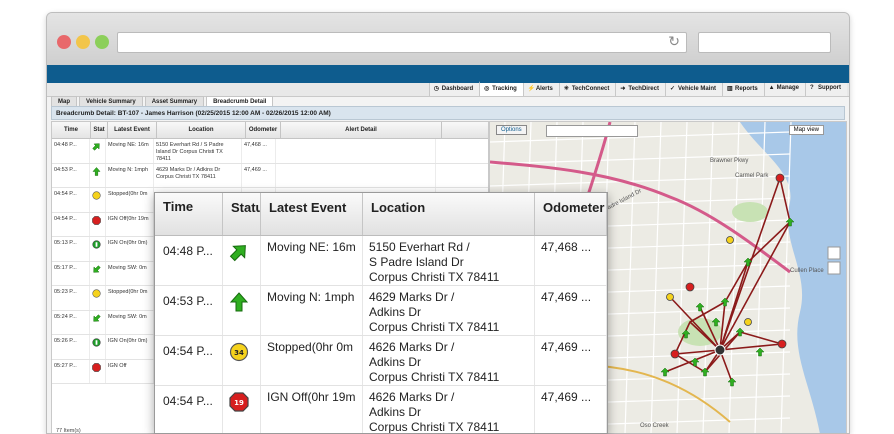  I want to click on reload-icon: ↻, so click(674, 42).